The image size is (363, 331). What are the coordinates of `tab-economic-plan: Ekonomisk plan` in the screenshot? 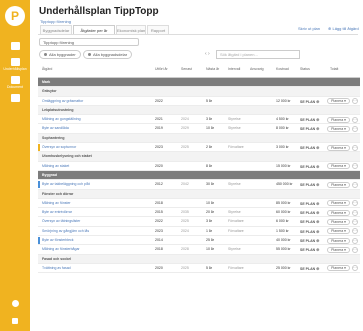 It's located at (131, 29).